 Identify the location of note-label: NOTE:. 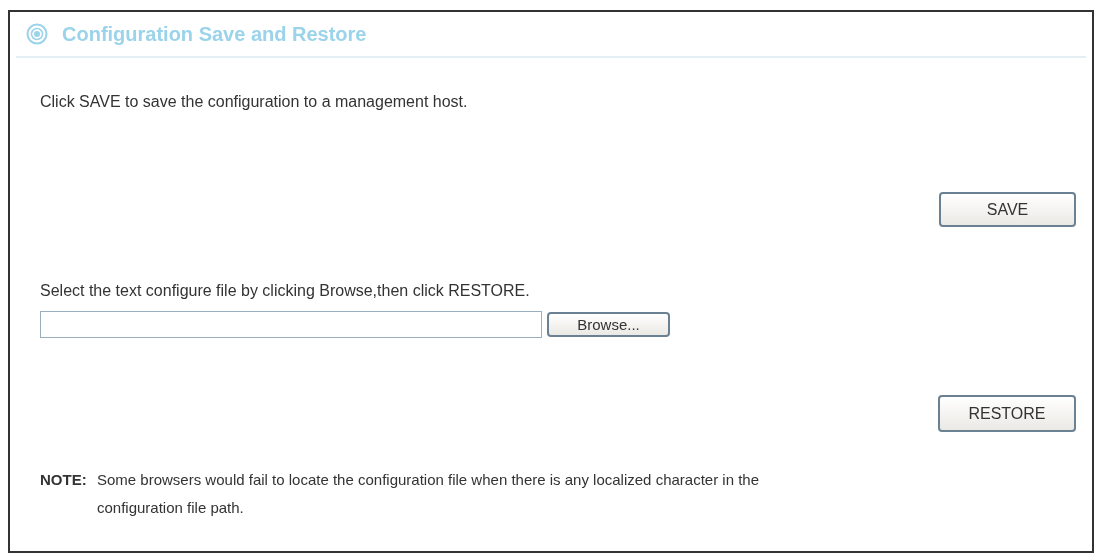
(64, 480).